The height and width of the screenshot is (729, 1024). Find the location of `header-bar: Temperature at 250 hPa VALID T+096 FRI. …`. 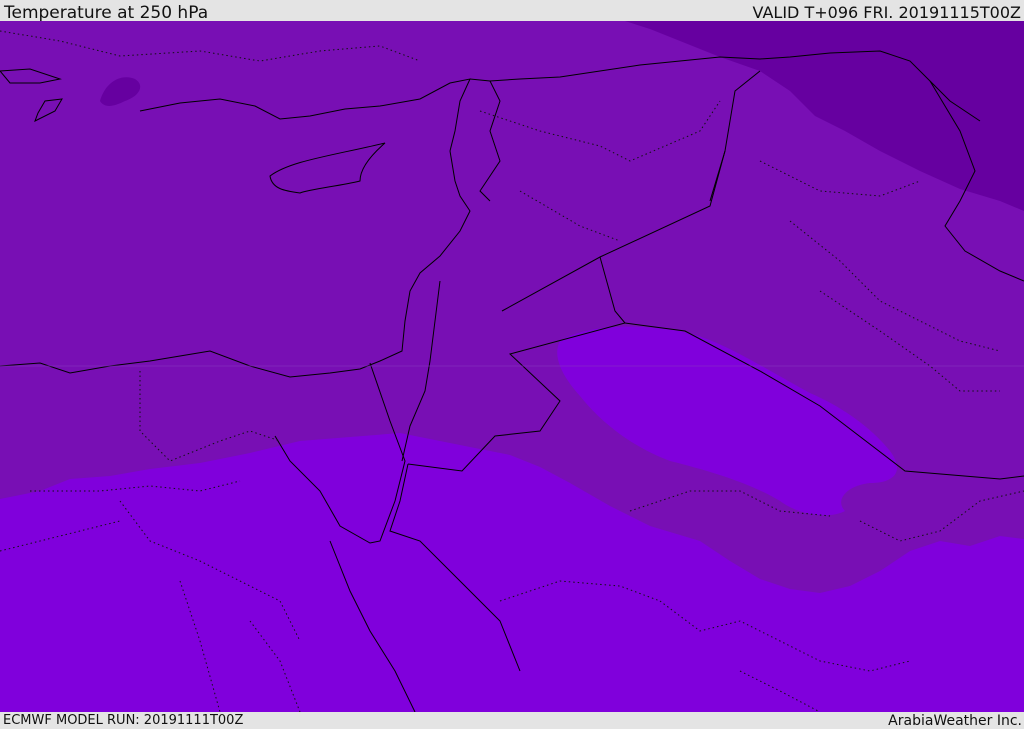

header-bar: Temperature at 250 hPa VALID T+096 FRI. … is located at coordinates (512, 11).